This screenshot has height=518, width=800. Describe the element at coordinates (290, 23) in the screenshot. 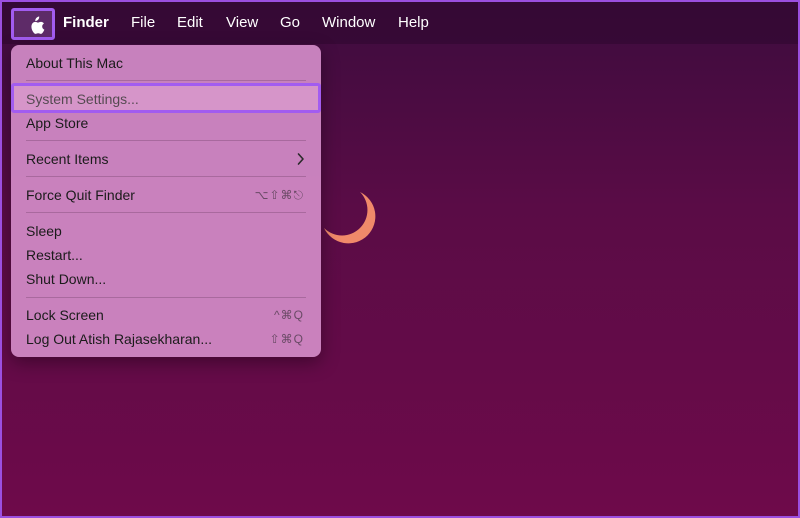

I see `menu-go: Go` at that location.